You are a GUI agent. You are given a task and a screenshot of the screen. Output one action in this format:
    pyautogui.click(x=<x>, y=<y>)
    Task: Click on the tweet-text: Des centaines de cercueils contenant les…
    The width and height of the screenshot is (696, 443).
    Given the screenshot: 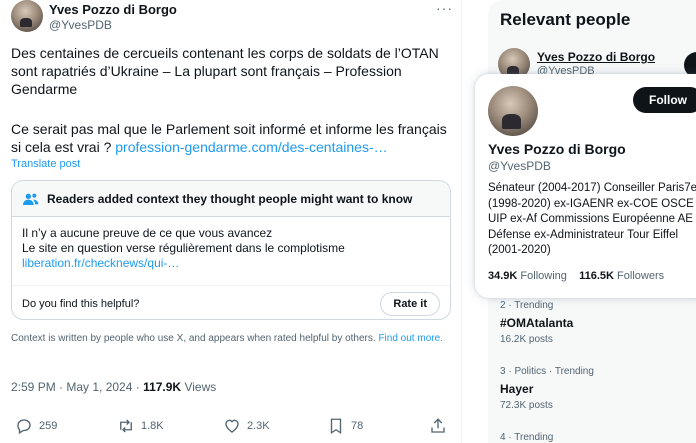 What is the action you would take?
    pyautogui.click(x=225, y=71)
    